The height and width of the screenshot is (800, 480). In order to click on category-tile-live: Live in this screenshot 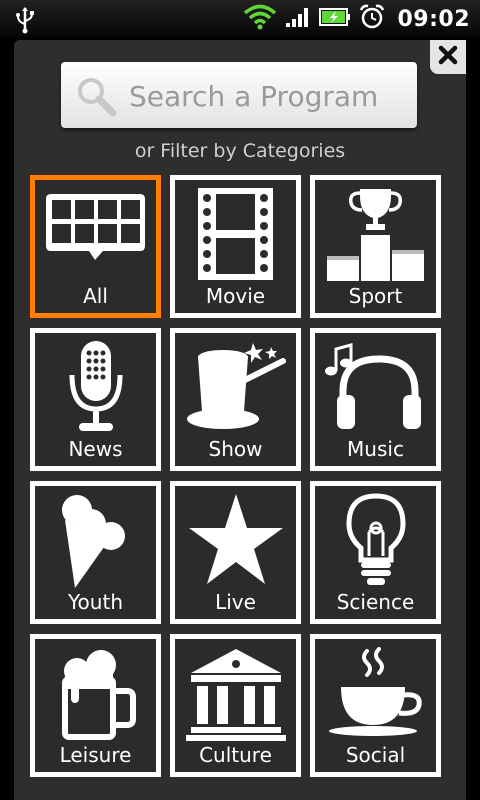, I will do `click(235, 552)`.